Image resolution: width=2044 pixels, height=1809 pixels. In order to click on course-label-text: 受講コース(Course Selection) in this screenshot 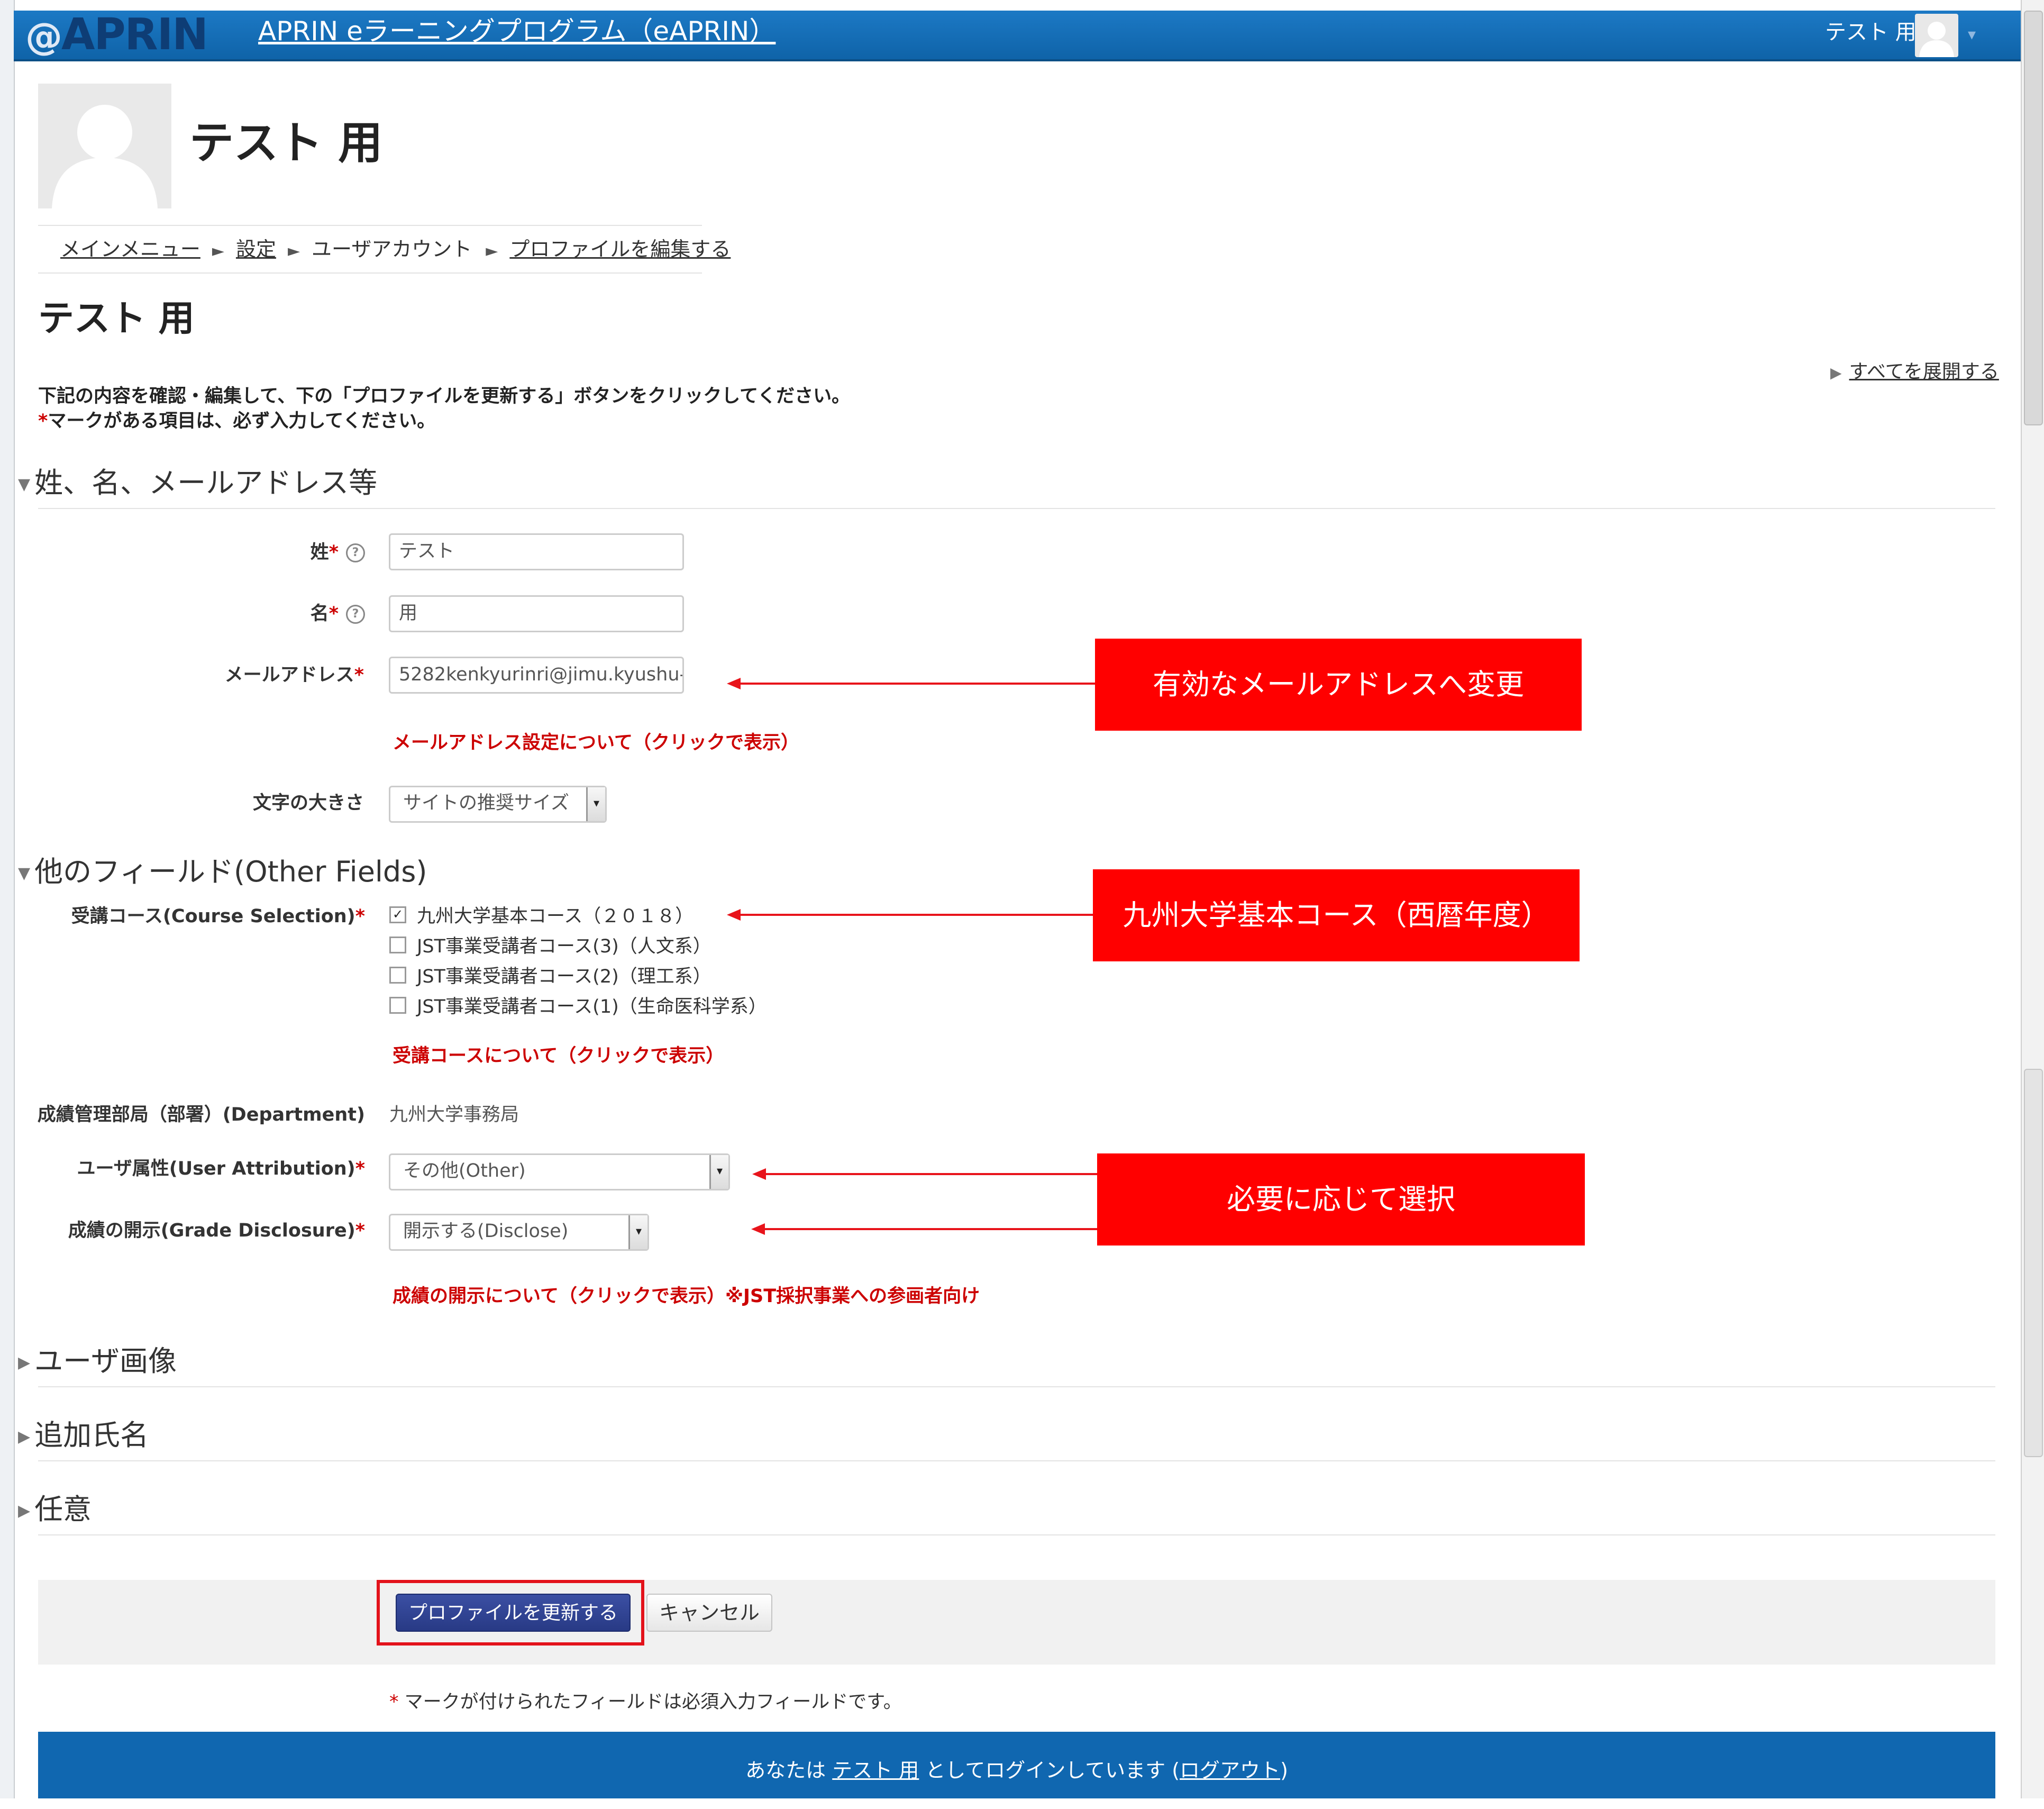, I will do `click(213, 916)`.